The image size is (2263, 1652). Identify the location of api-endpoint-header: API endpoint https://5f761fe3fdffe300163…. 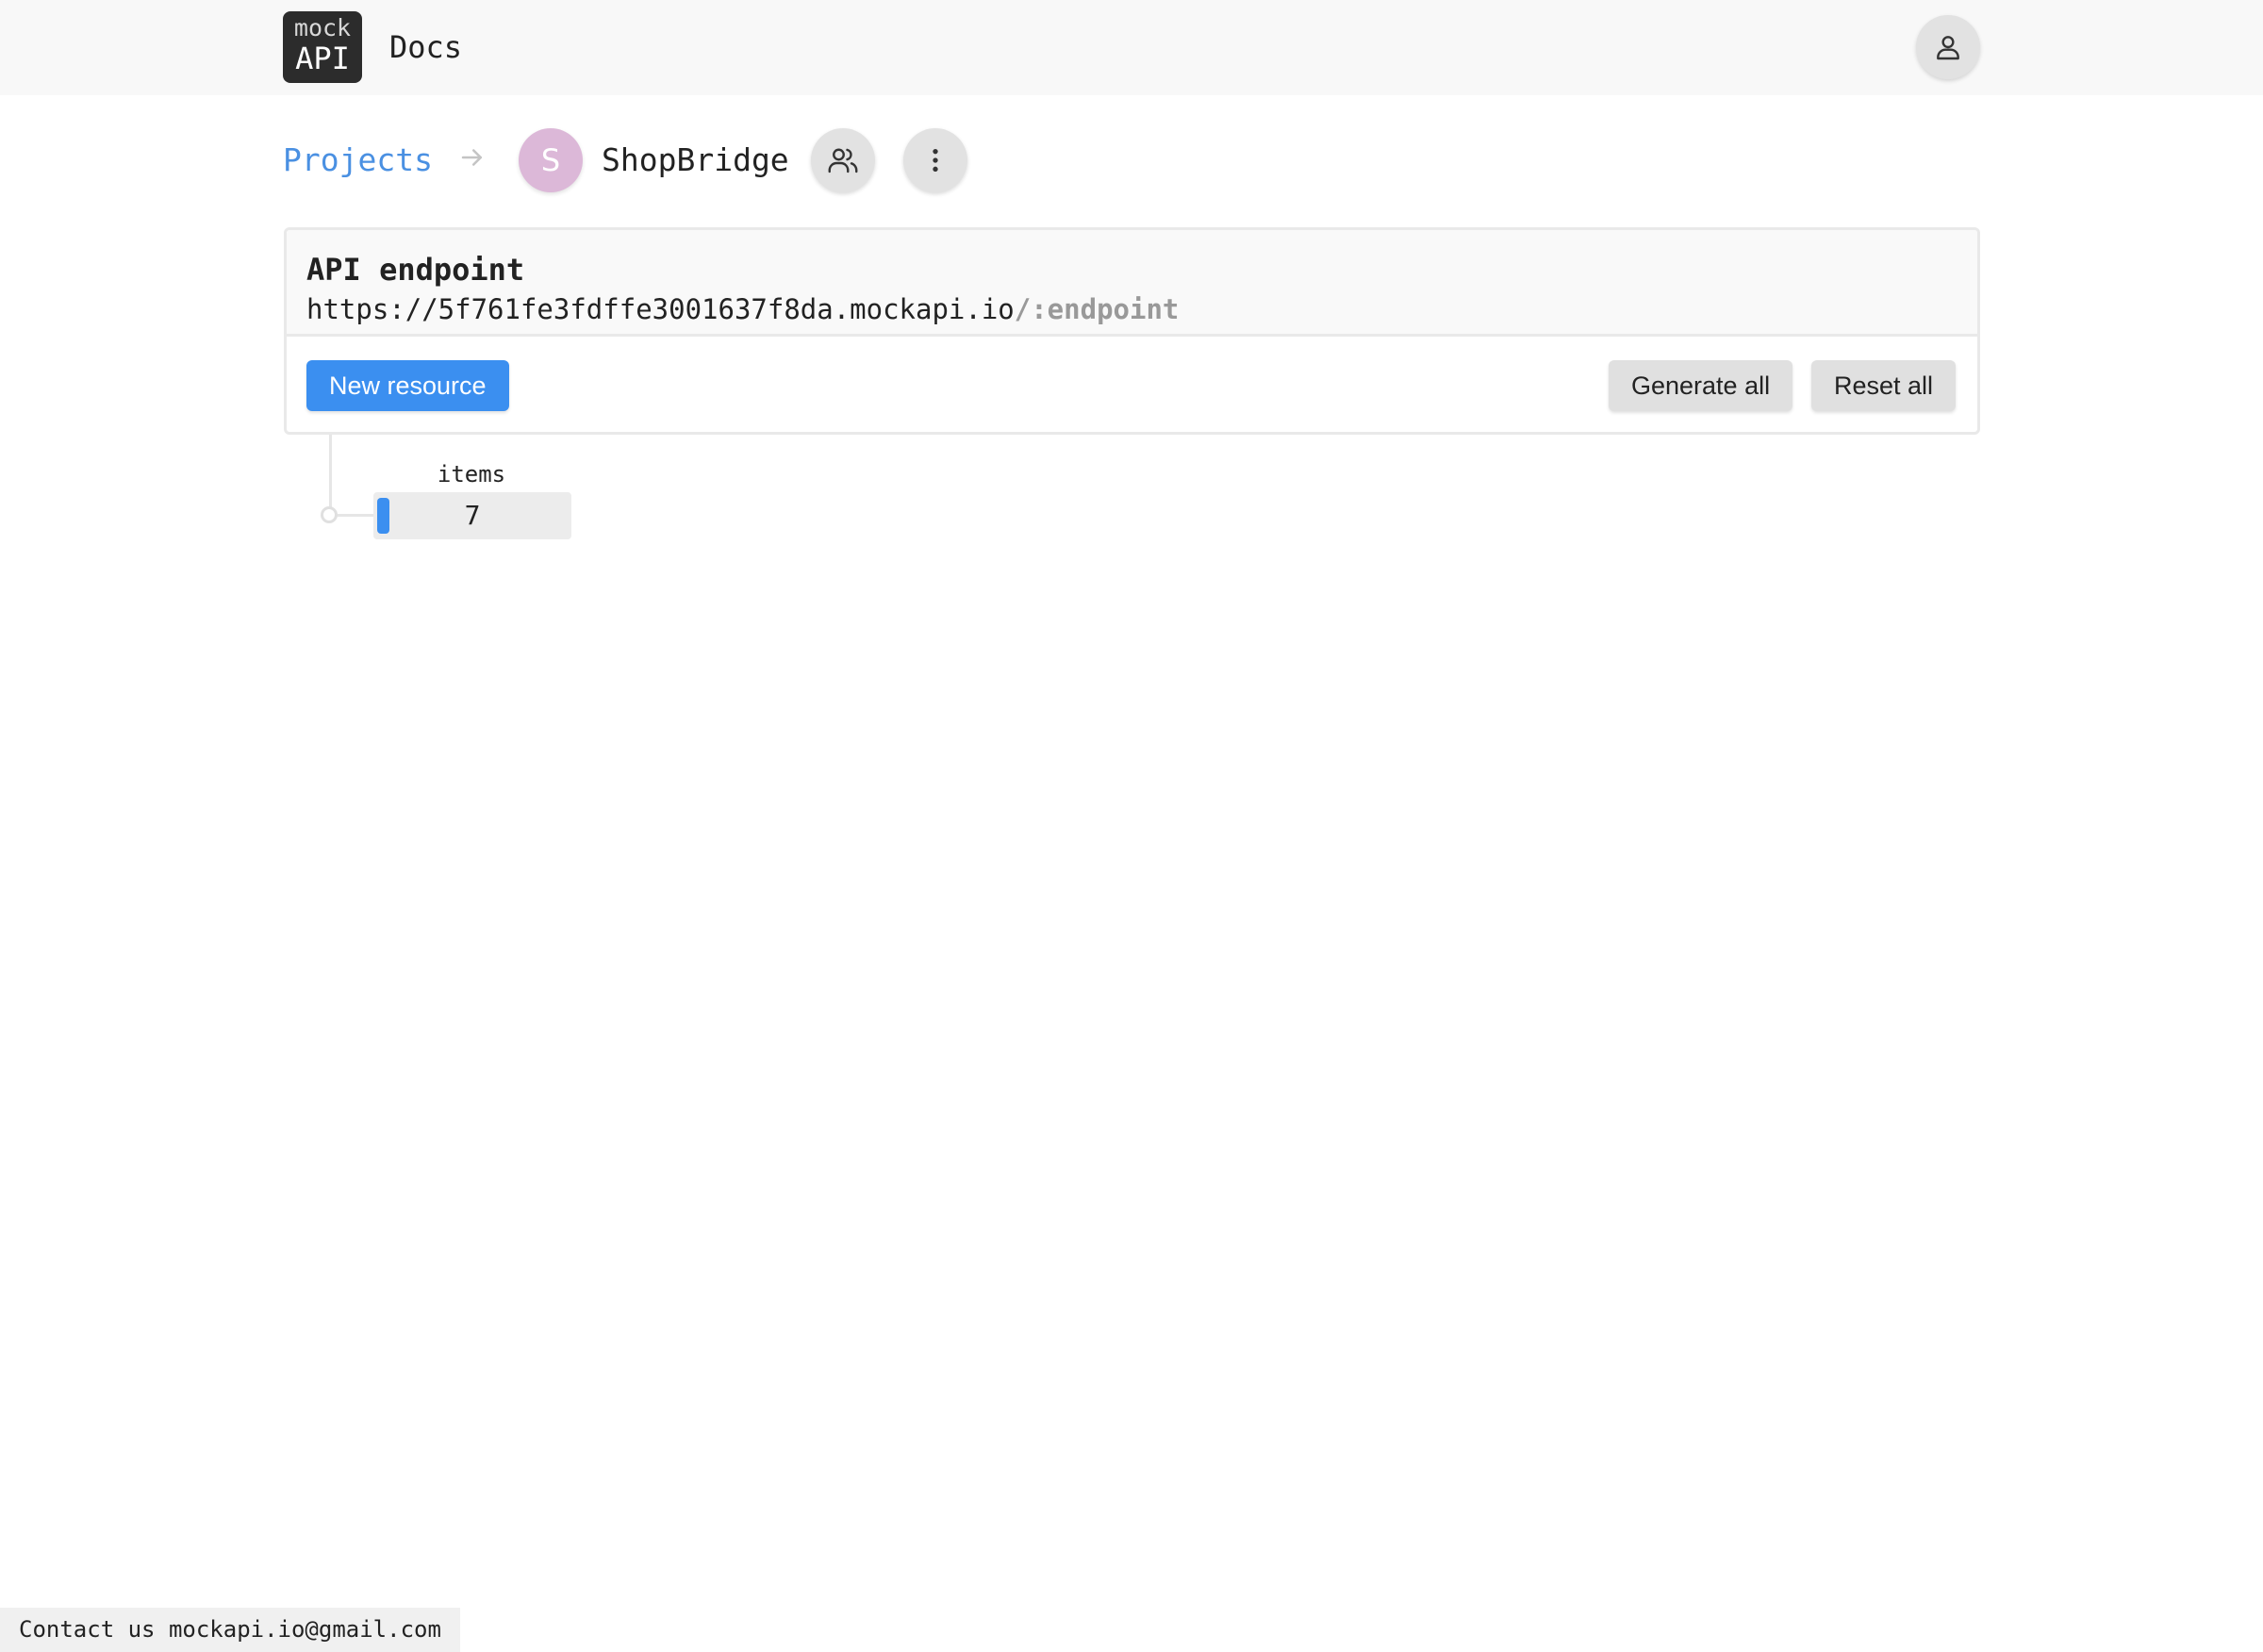
(1132, 283).